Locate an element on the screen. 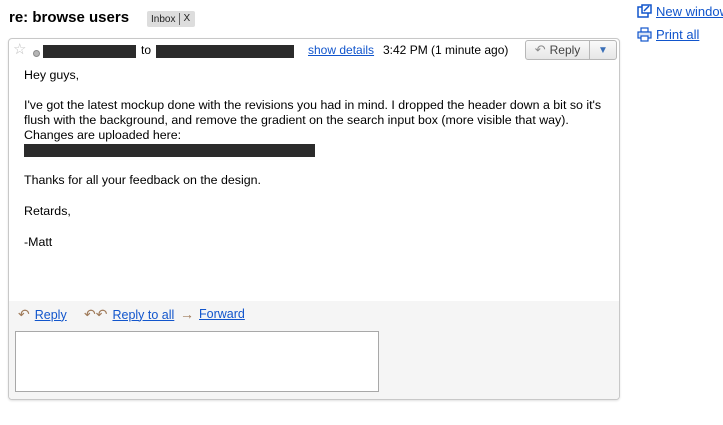 This screenshot has height=425, width=723. show-details-link-wrap: show details is located at coordinates (341, 50).